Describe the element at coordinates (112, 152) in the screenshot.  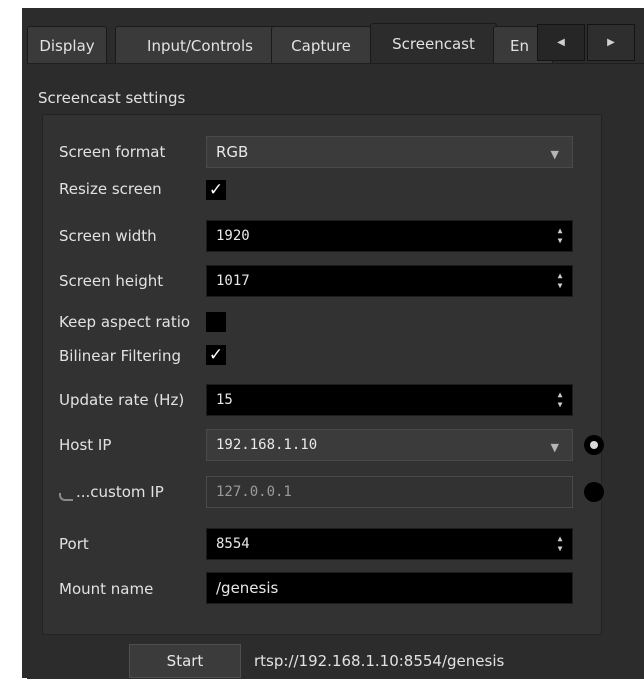
I see `screen-format-label: Screen format` at that location.